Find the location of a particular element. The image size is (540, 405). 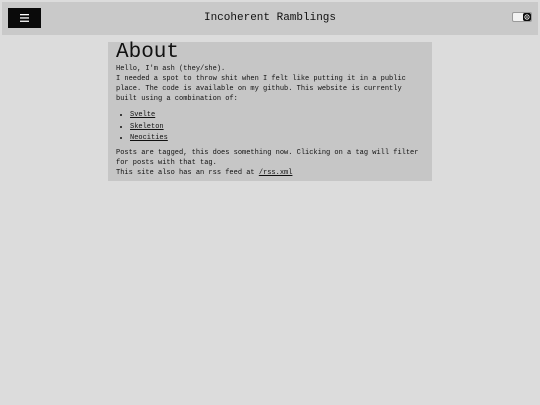

top-bar: Incoherent Ramblings is located at coordinates (270, 18).